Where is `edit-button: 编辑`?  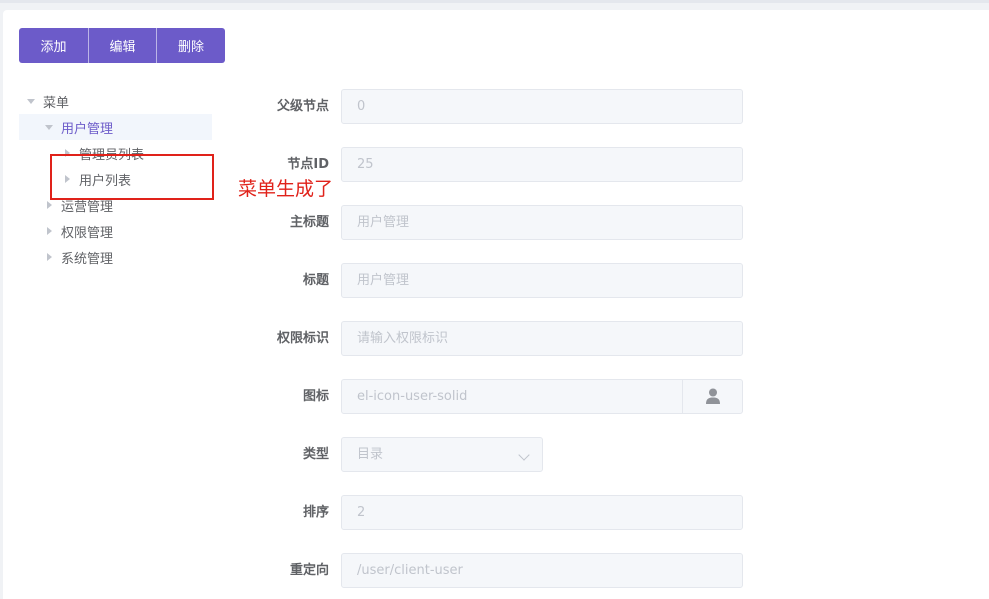 edit-button: 编辑 is located at coordinates (122, 45).